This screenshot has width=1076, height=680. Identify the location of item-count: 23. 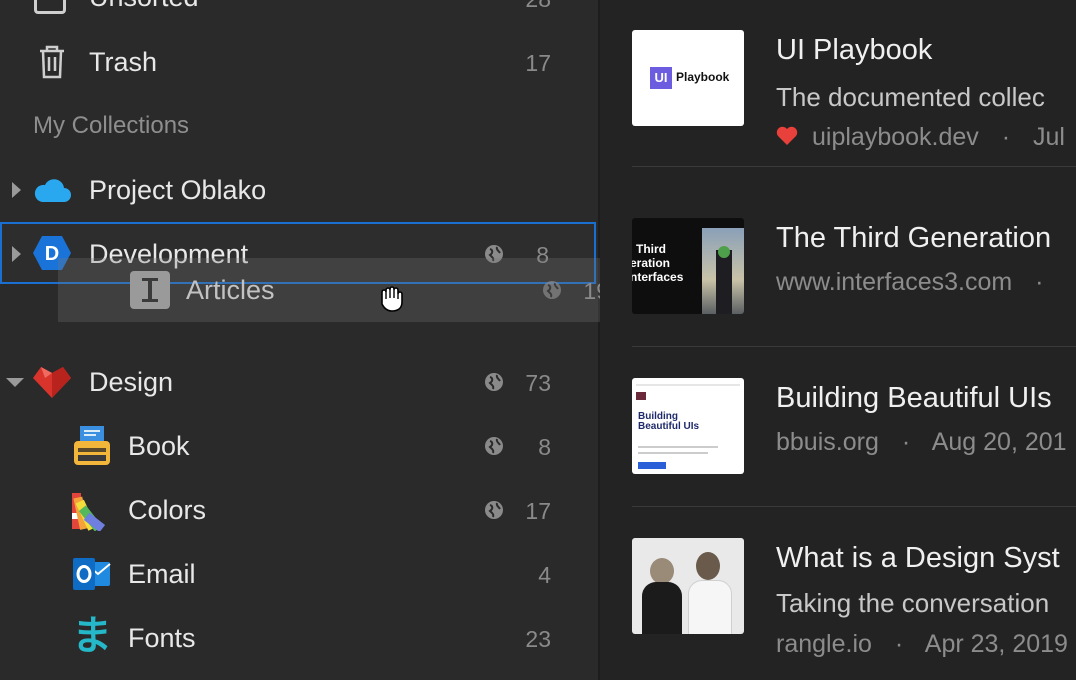
(538, 639).